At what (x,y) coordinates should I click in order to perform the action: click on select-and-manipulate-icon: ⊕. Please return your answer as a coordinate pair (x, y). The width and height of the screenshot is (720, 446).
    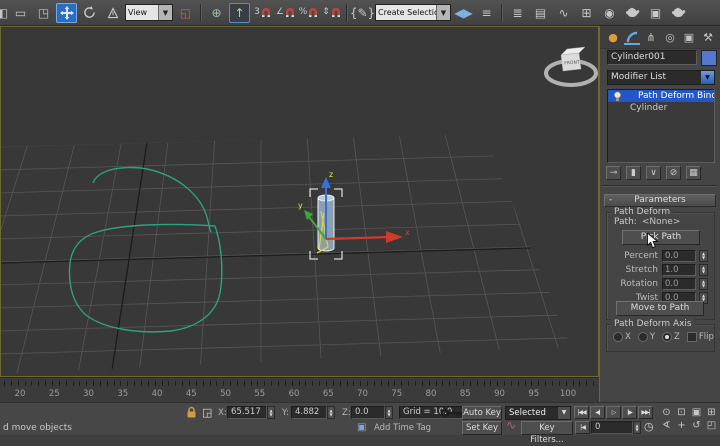
    Looking at the image, I should click on (216, 13).